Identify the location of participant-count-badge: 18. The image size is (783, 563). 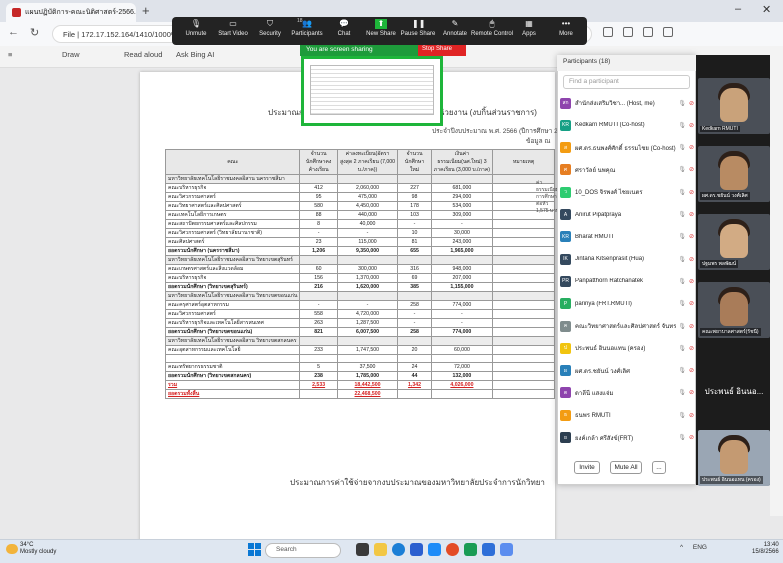
(300, 21).